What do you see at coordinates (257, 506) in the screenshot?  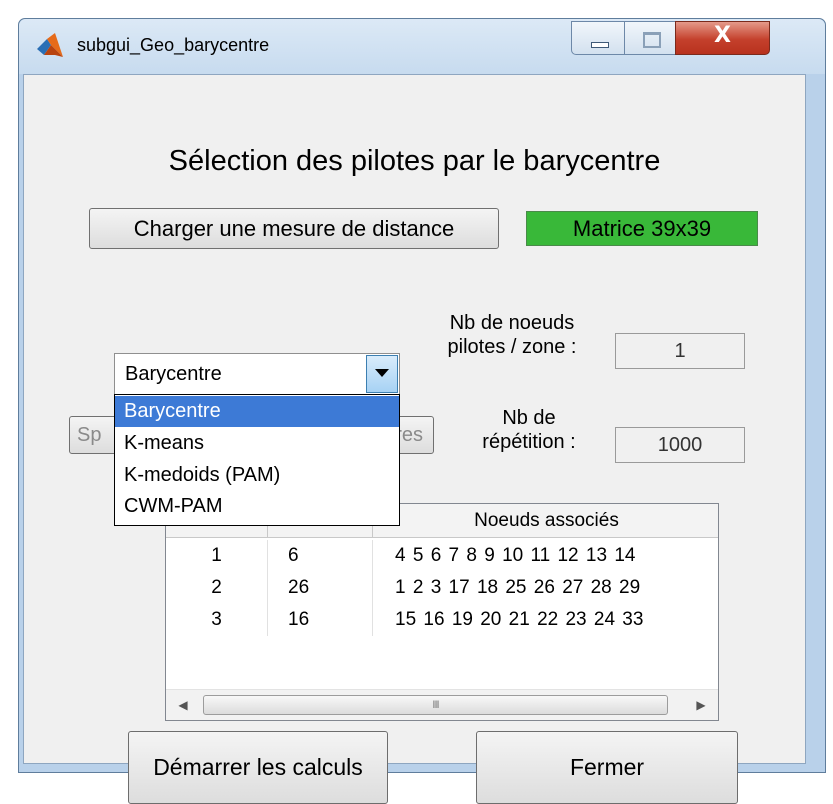 I see `dropdown-option-cwm-pam: CWM-PAM` at bounding box center [257, 506].